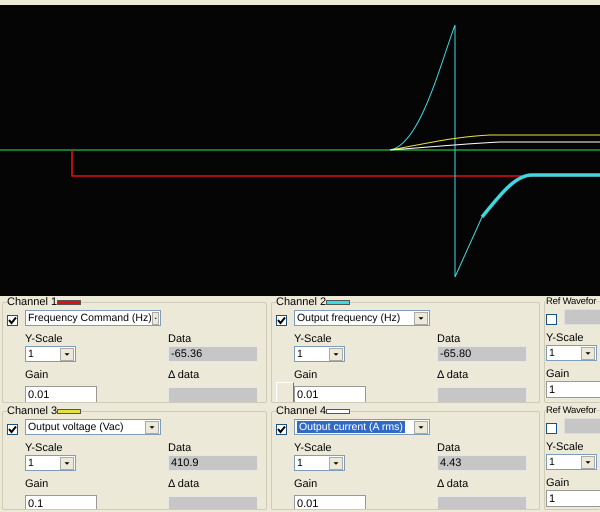 The image size is (600, 512). I want to click on dropdown: Output frequency (Hz), so click(362, 318).